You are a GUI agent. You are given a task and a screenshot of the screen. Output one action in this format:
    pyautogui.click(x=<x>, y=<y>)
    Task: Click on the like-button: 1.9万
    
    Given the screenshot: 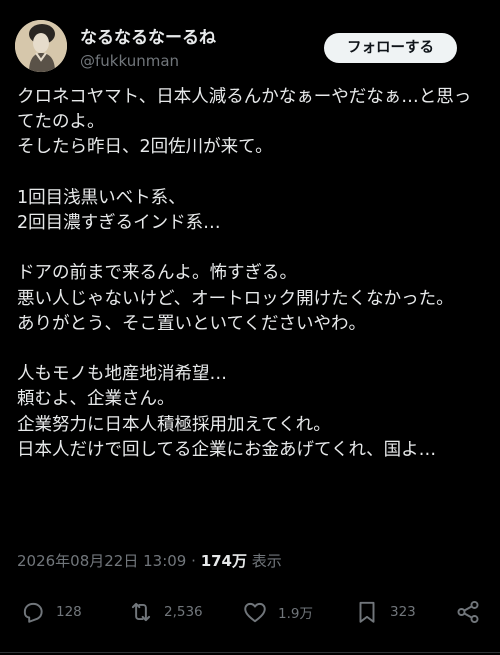 What is the action you would take?
    pyautogui.click(x=277, y=612)
    